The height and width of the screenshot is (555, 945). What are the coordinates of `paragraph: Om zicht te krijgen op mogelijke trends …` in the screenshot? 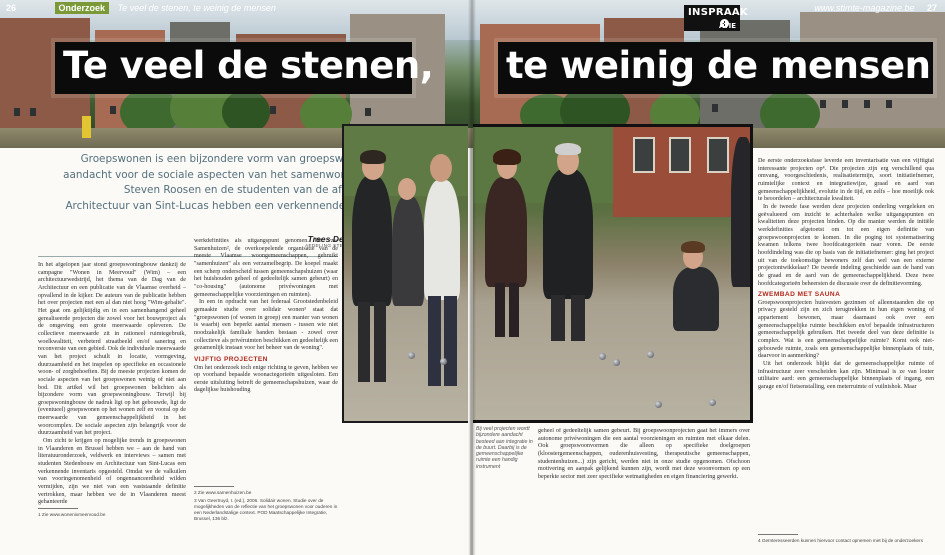 It's located at (112, 472).